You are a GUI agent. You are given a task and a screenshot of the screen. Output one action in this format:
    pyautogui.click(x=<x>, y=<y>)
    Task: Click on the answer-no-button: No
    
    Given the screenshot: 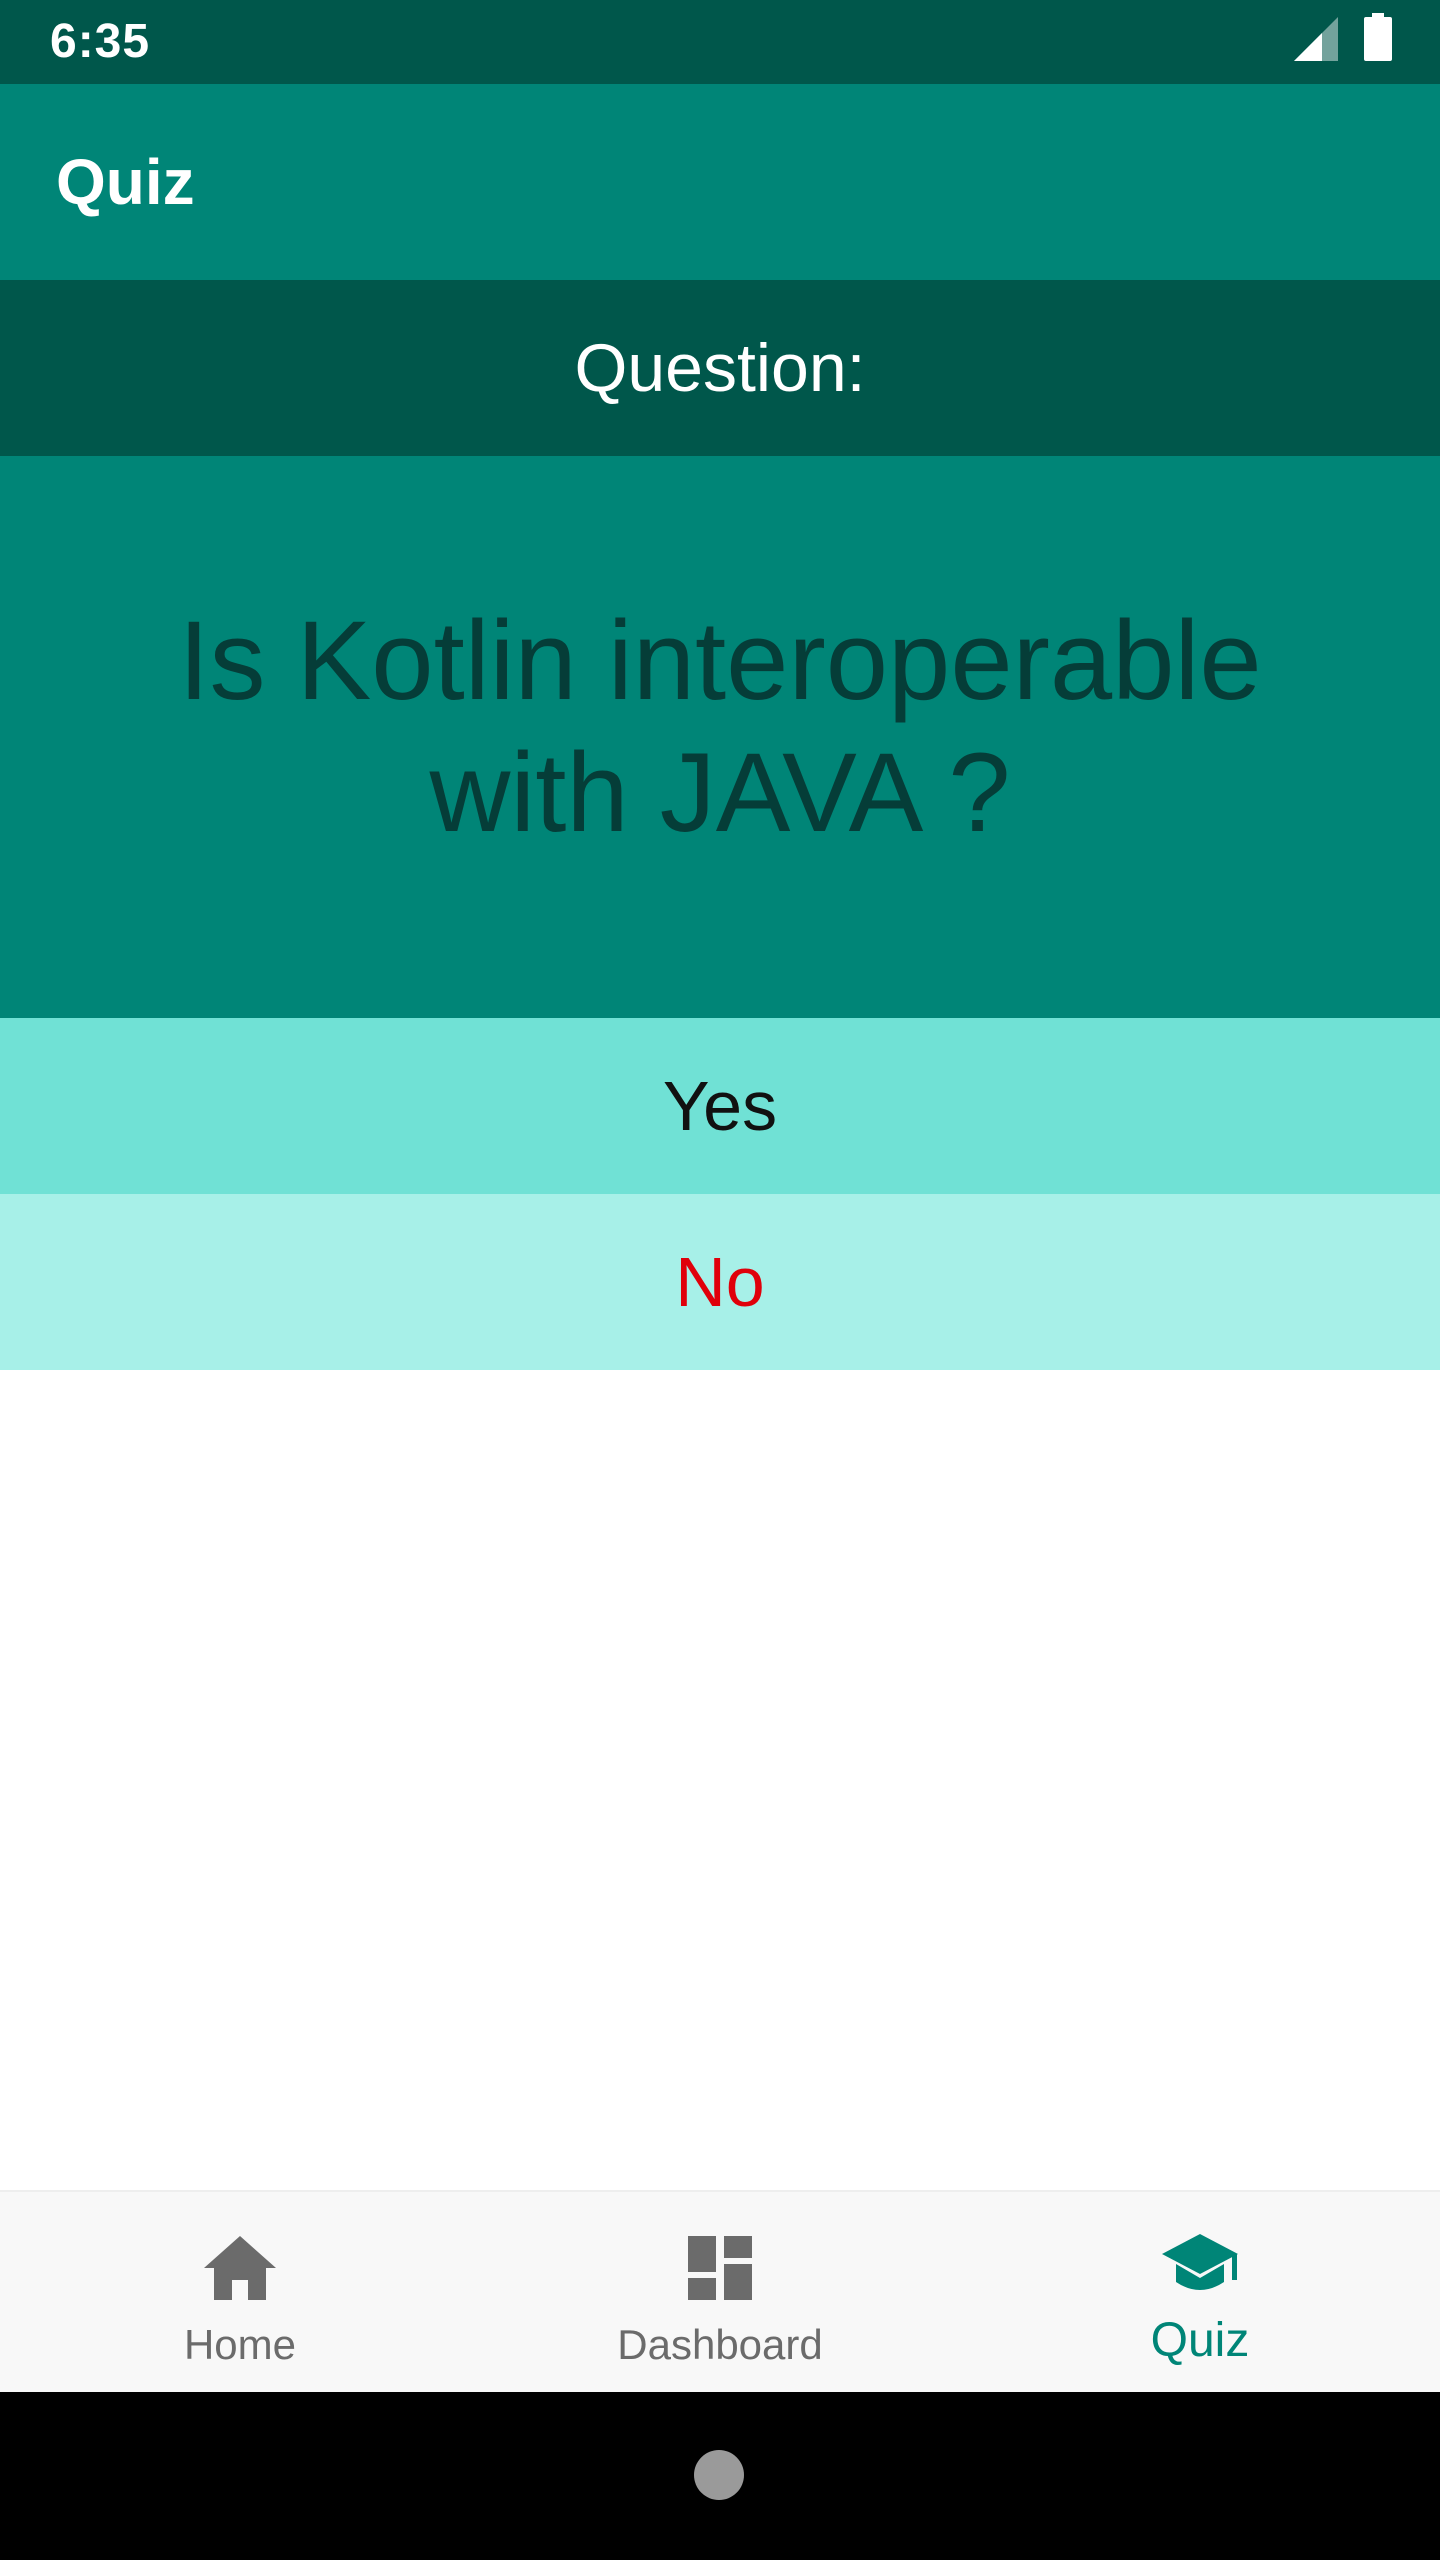 What is the action you would take?
    pyautogui.click(x=720, y=1282)
    